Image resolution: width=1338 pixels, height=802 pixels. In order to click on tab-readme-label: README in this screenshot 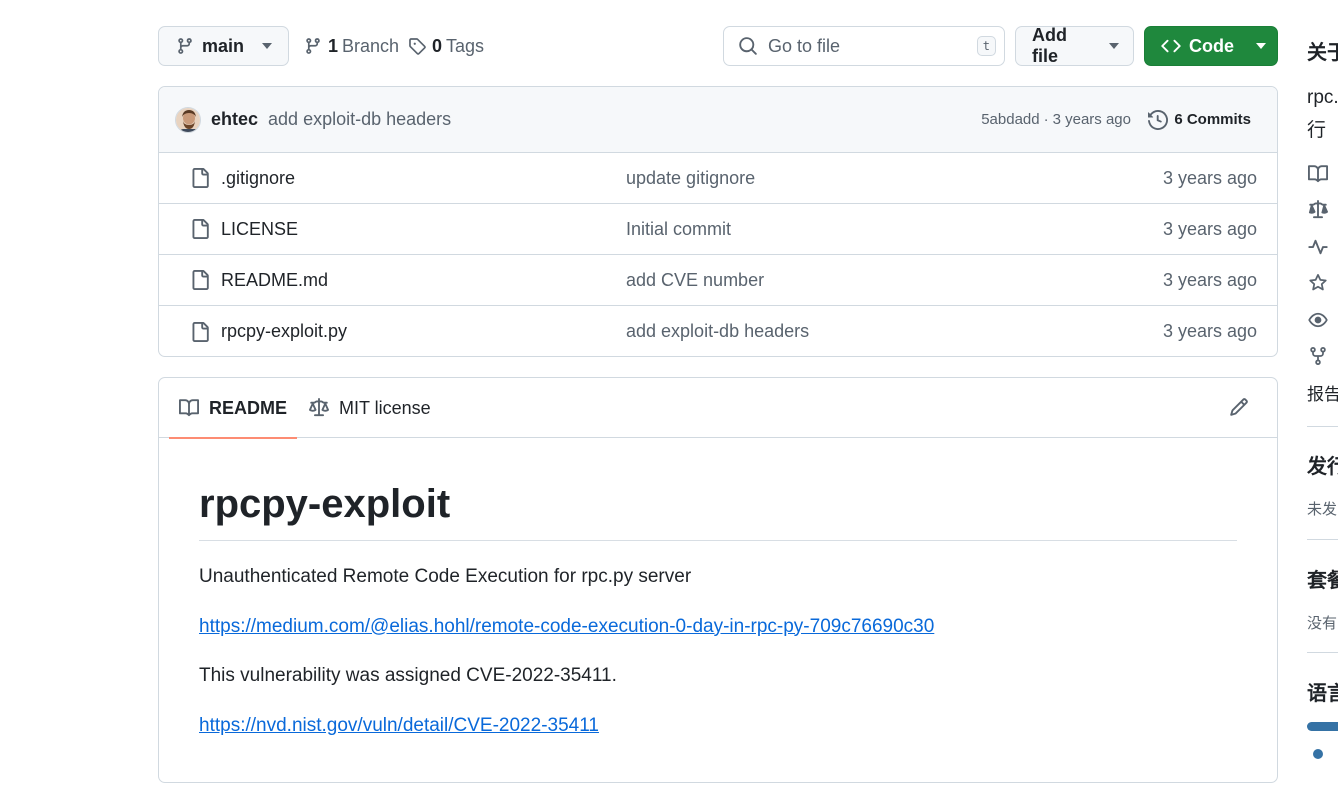, I will do `click(248, 407)`.